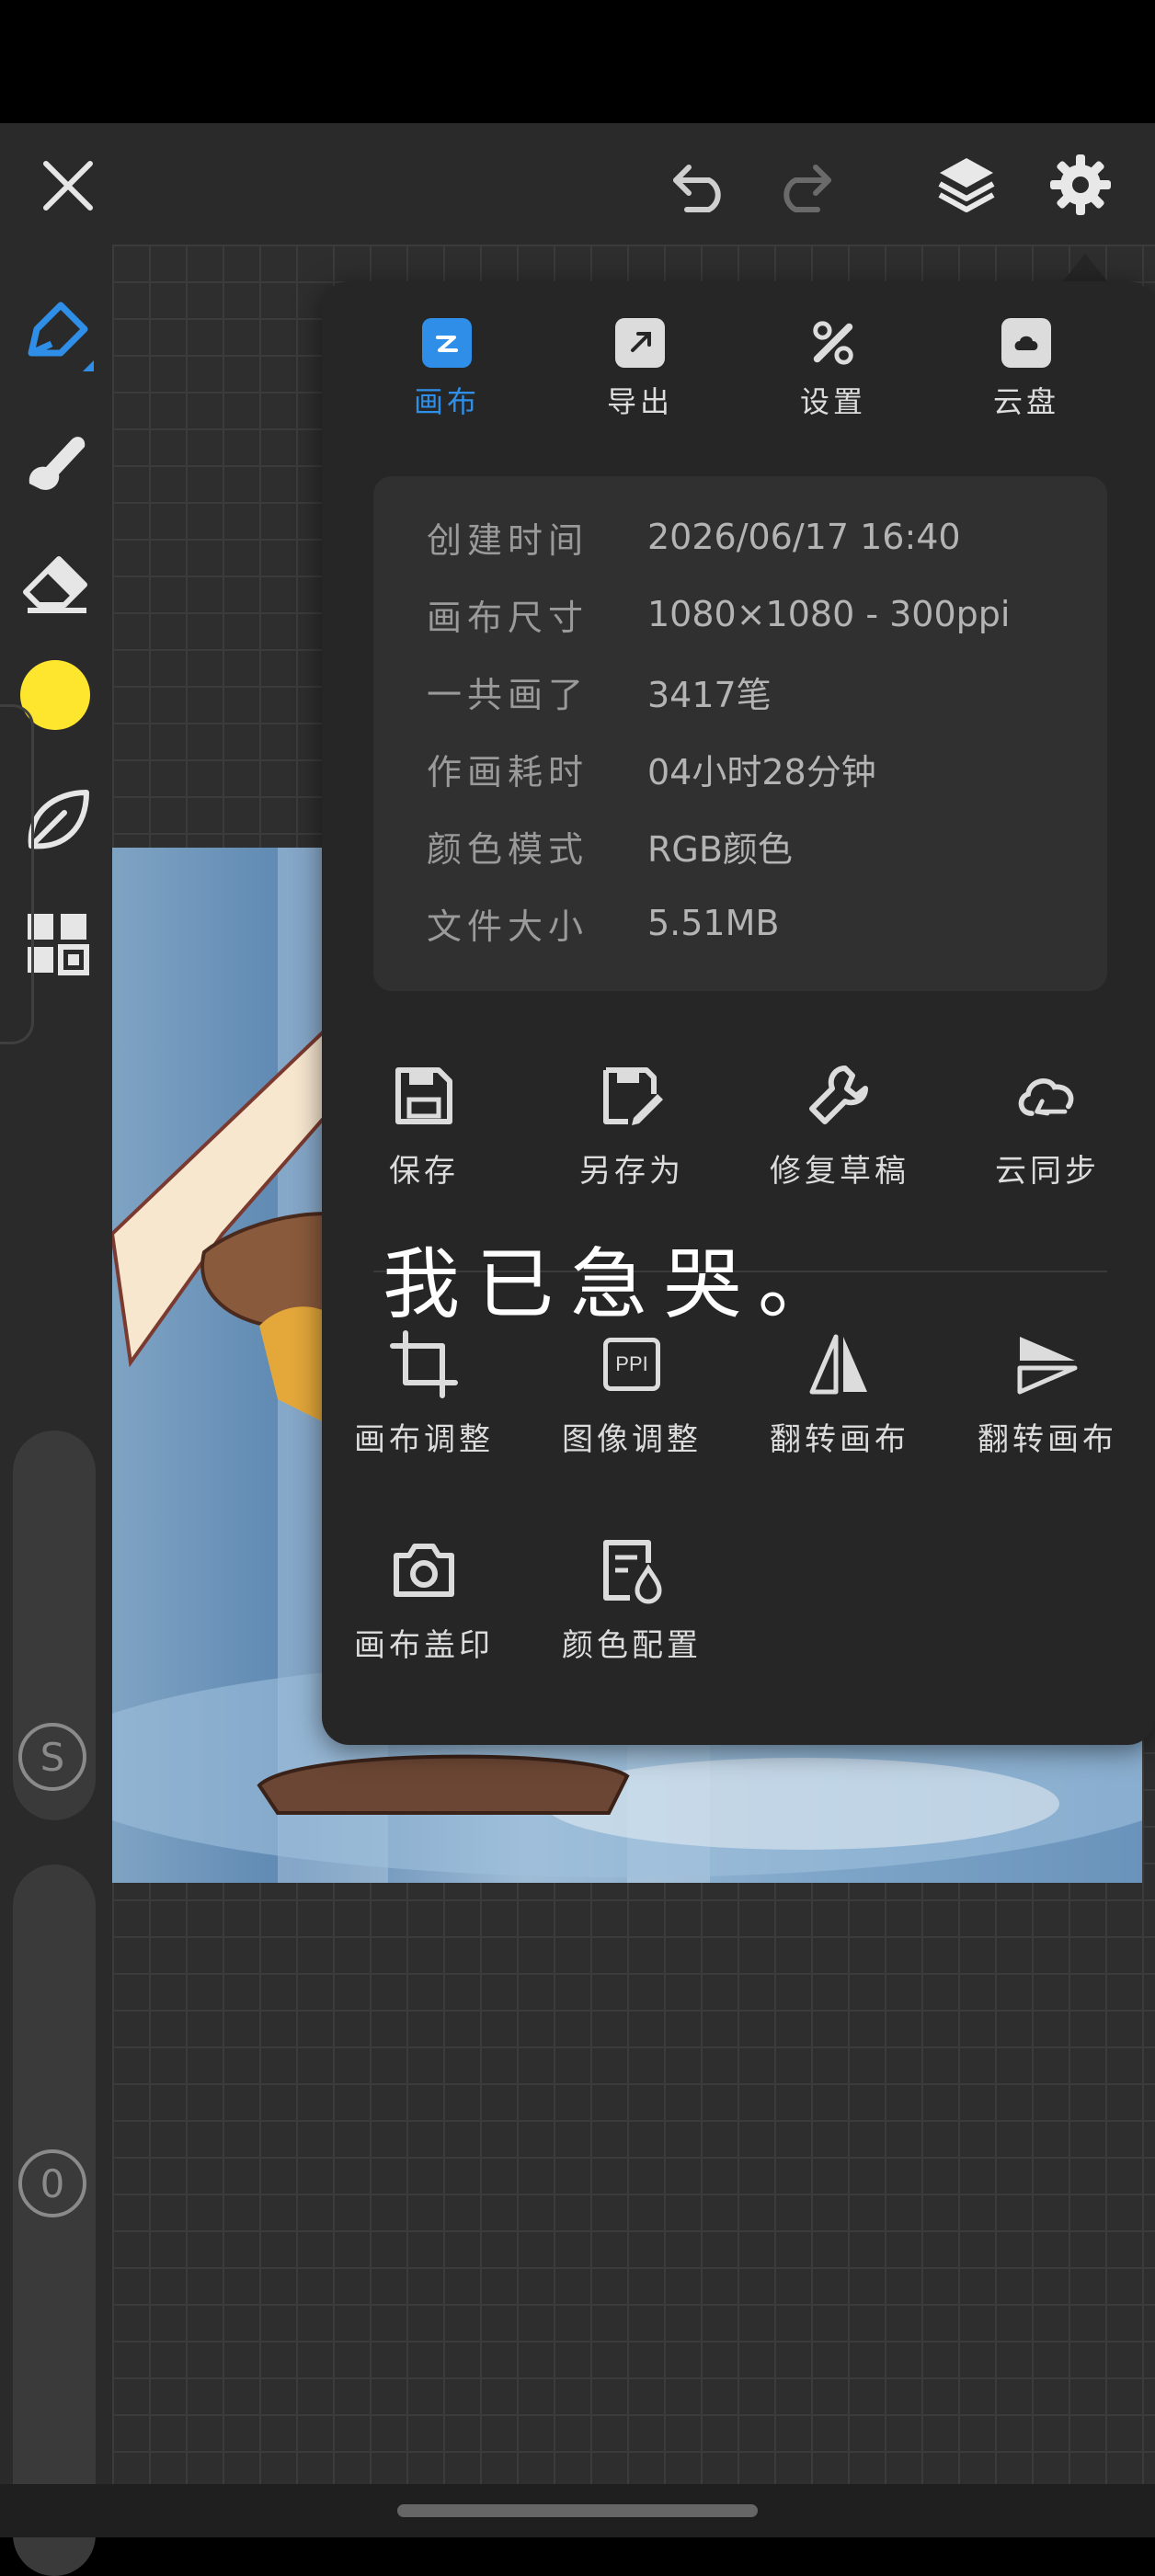 The image size is (1155, 2576). What do you see at coordinates (1026, 378) in the screenshot?
I see `tab-cloud-drive: 云盘` at bounding box center [1026, 378].